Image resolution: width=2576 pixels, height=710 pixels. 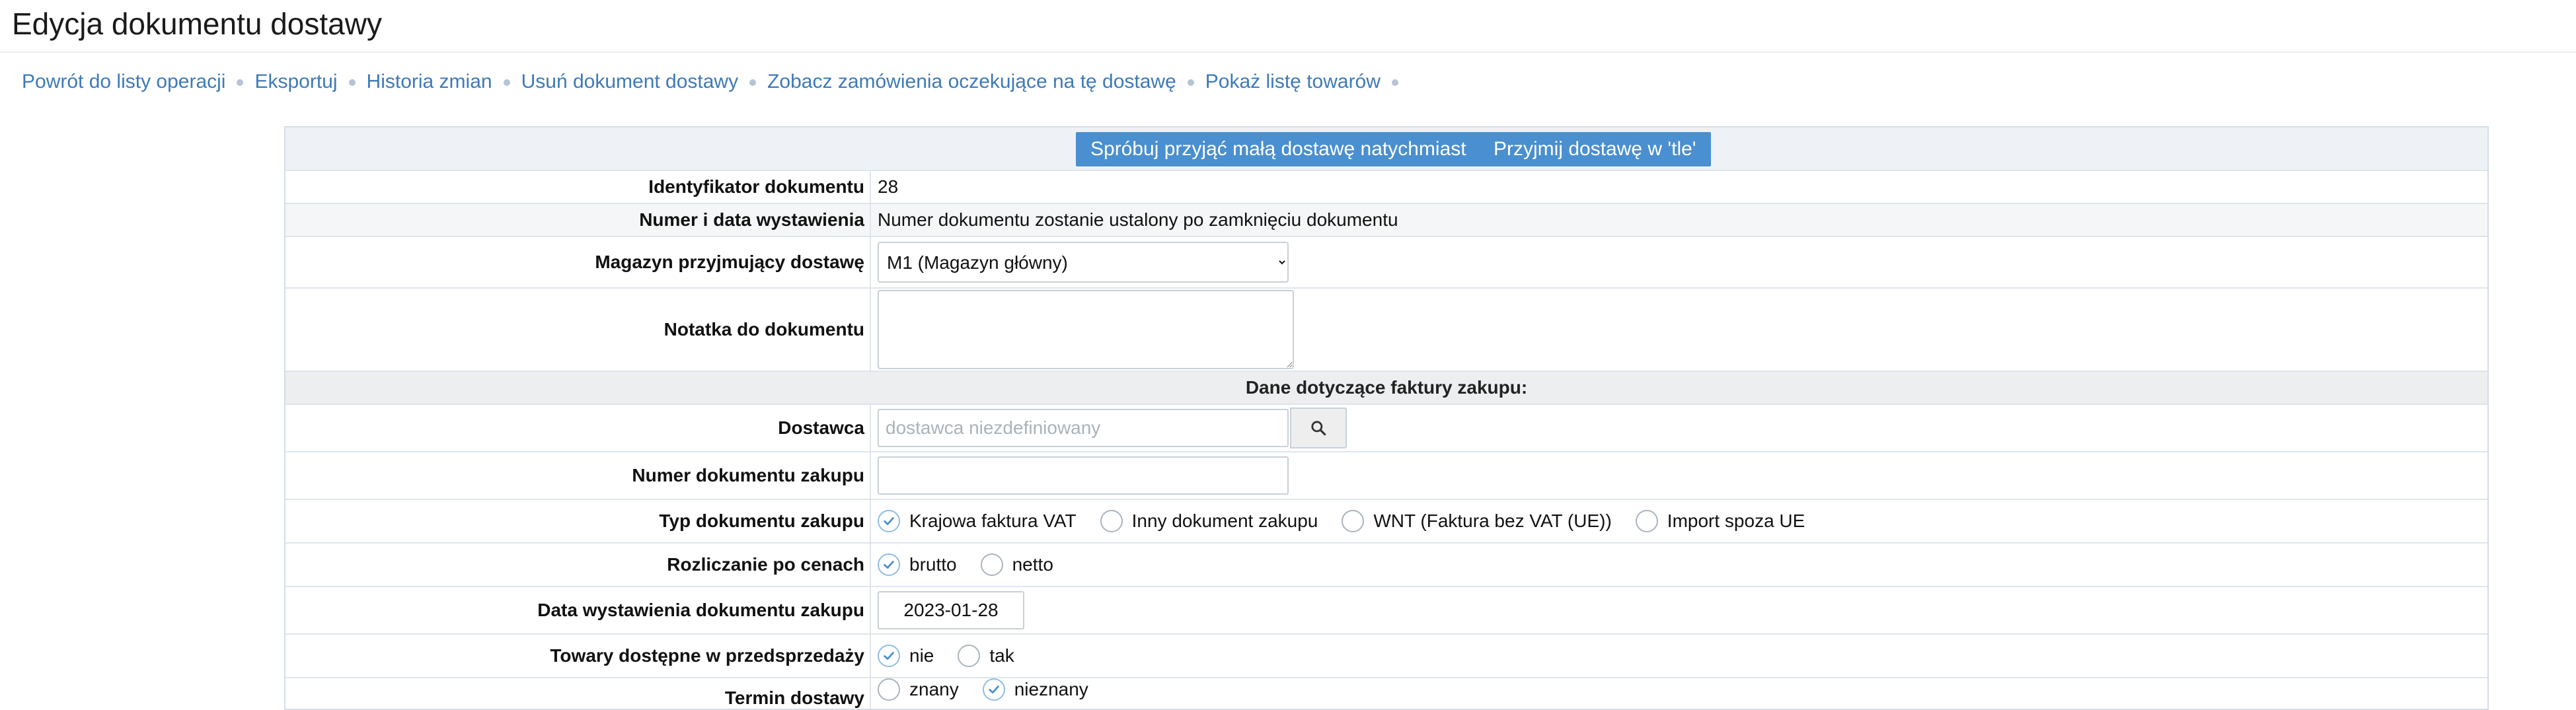 I want to click on row-pricing: Rozliczanie po cenach brutto netto, so click(x=1386, y=565).